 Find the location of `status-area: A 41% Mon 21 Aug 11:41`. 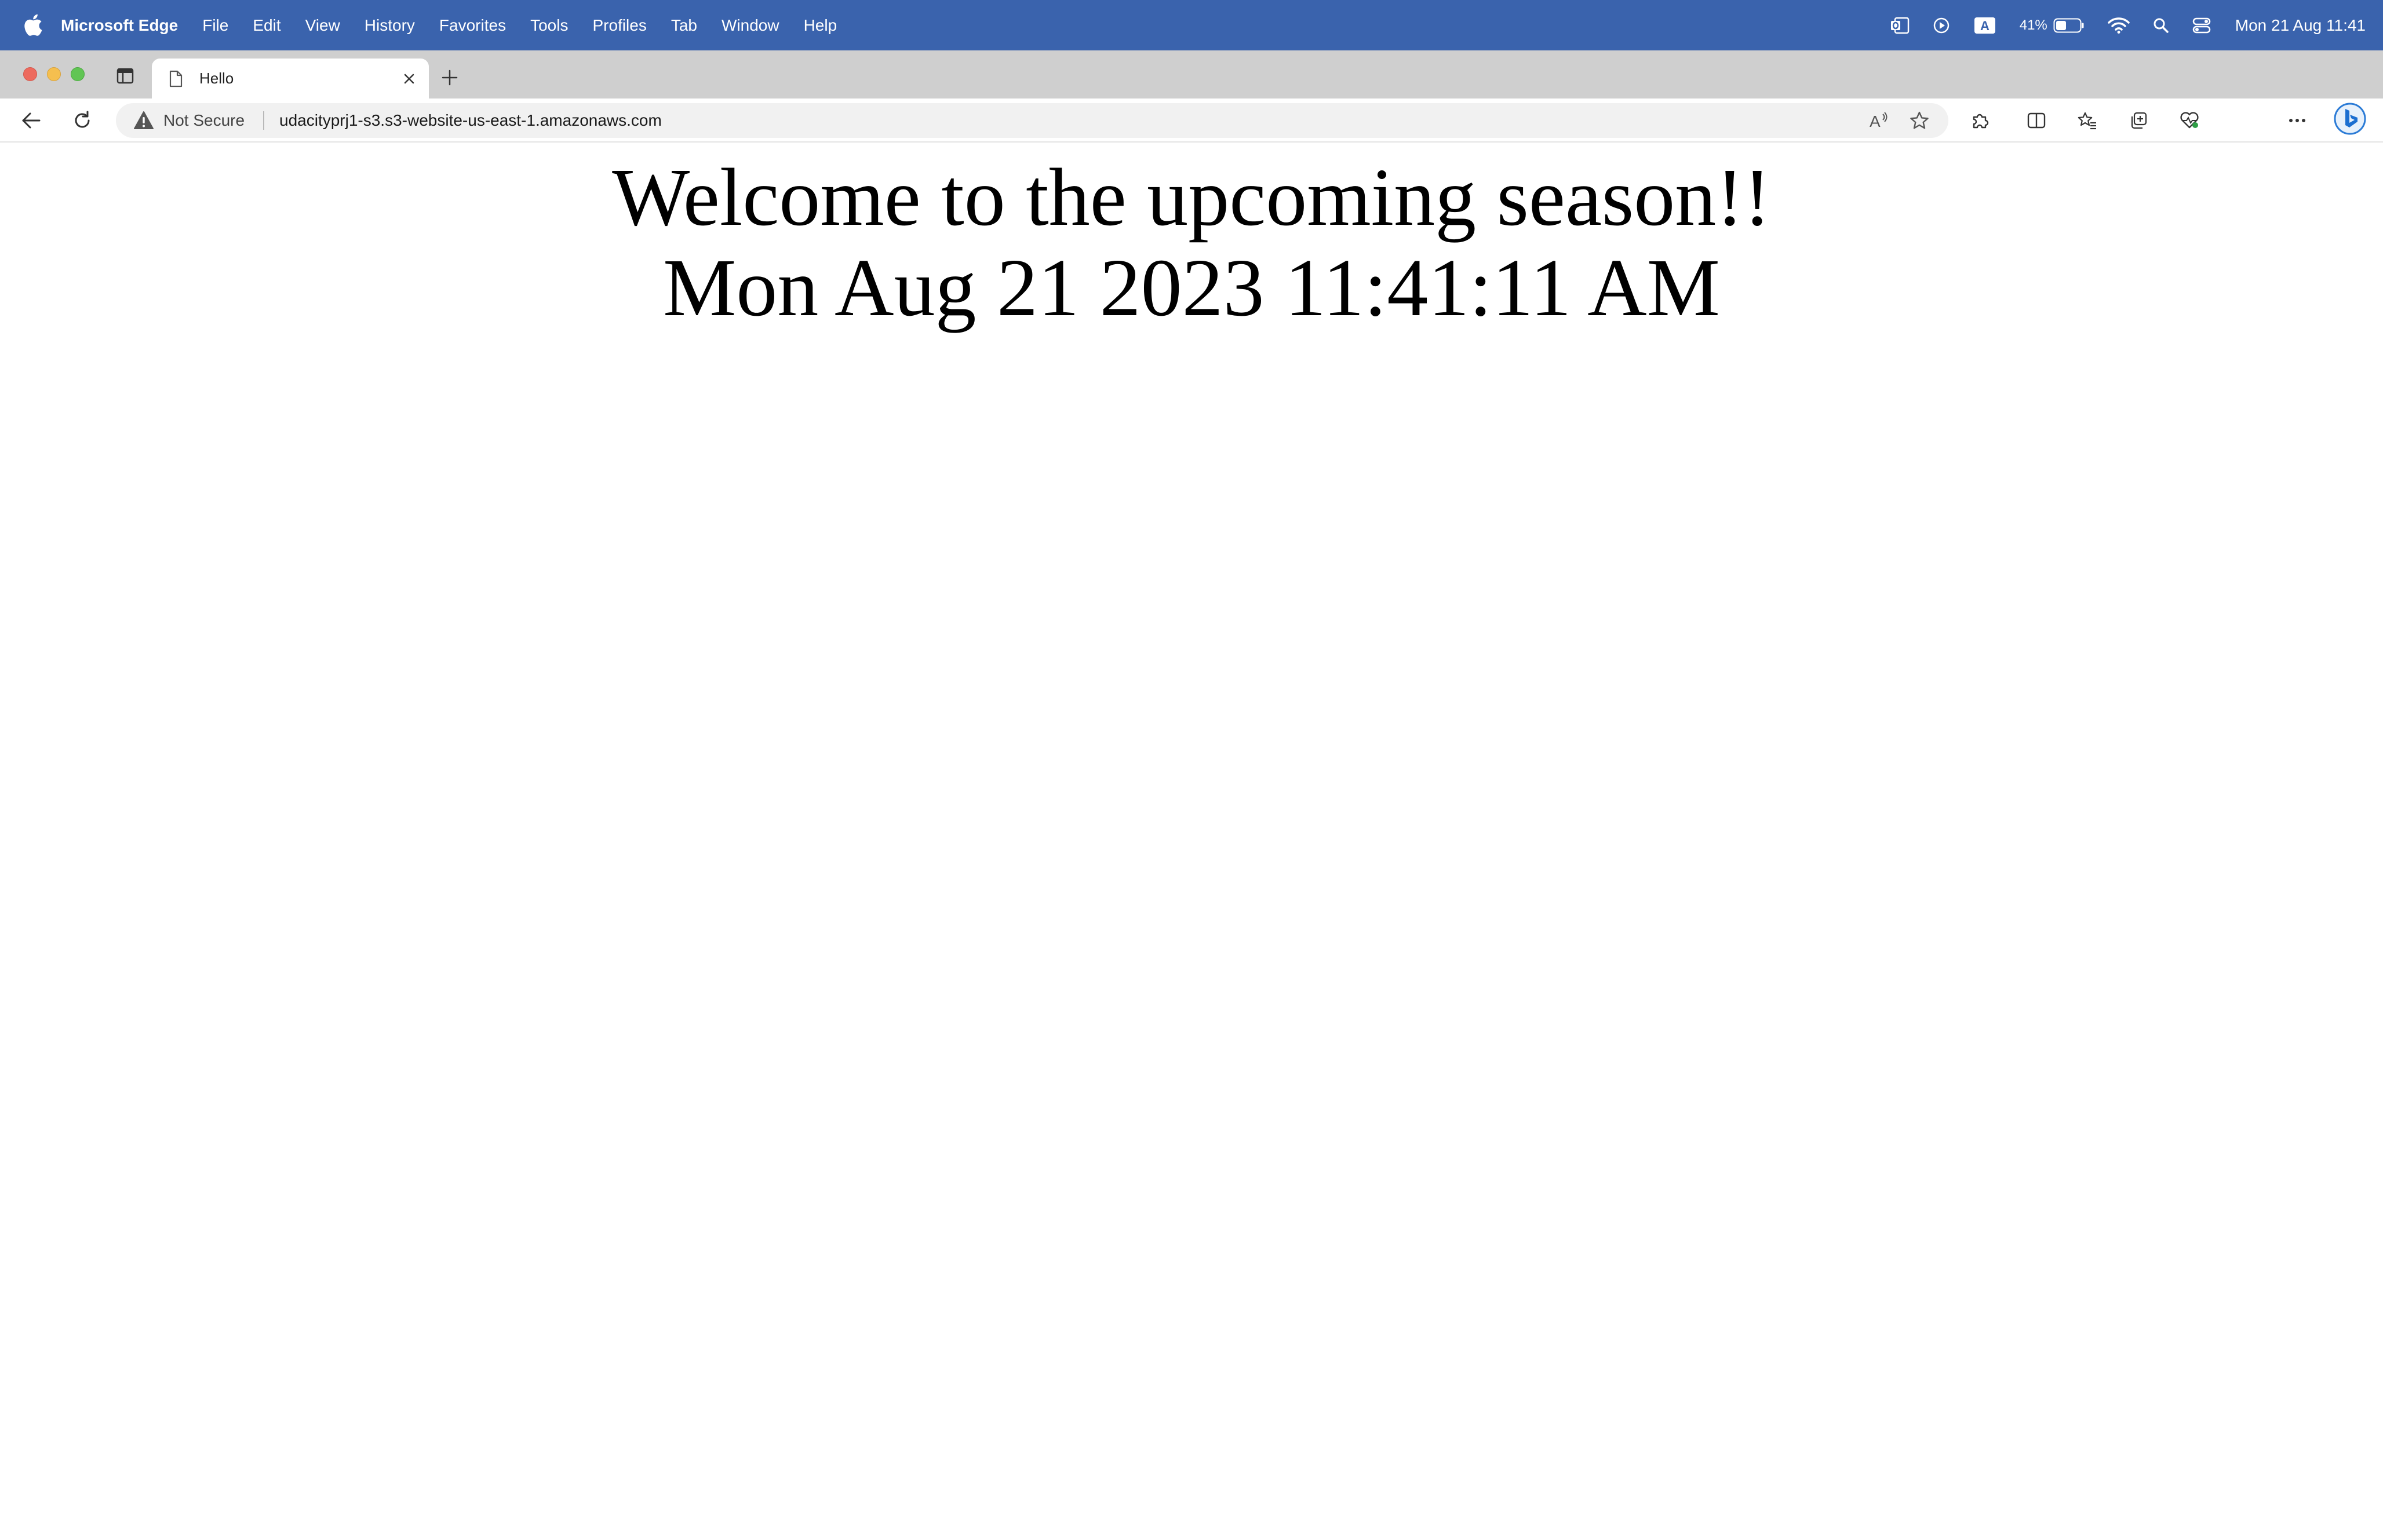

status-area: A 41% Mon 21 Aug 11:41 is located at coordinates (2117, 25).